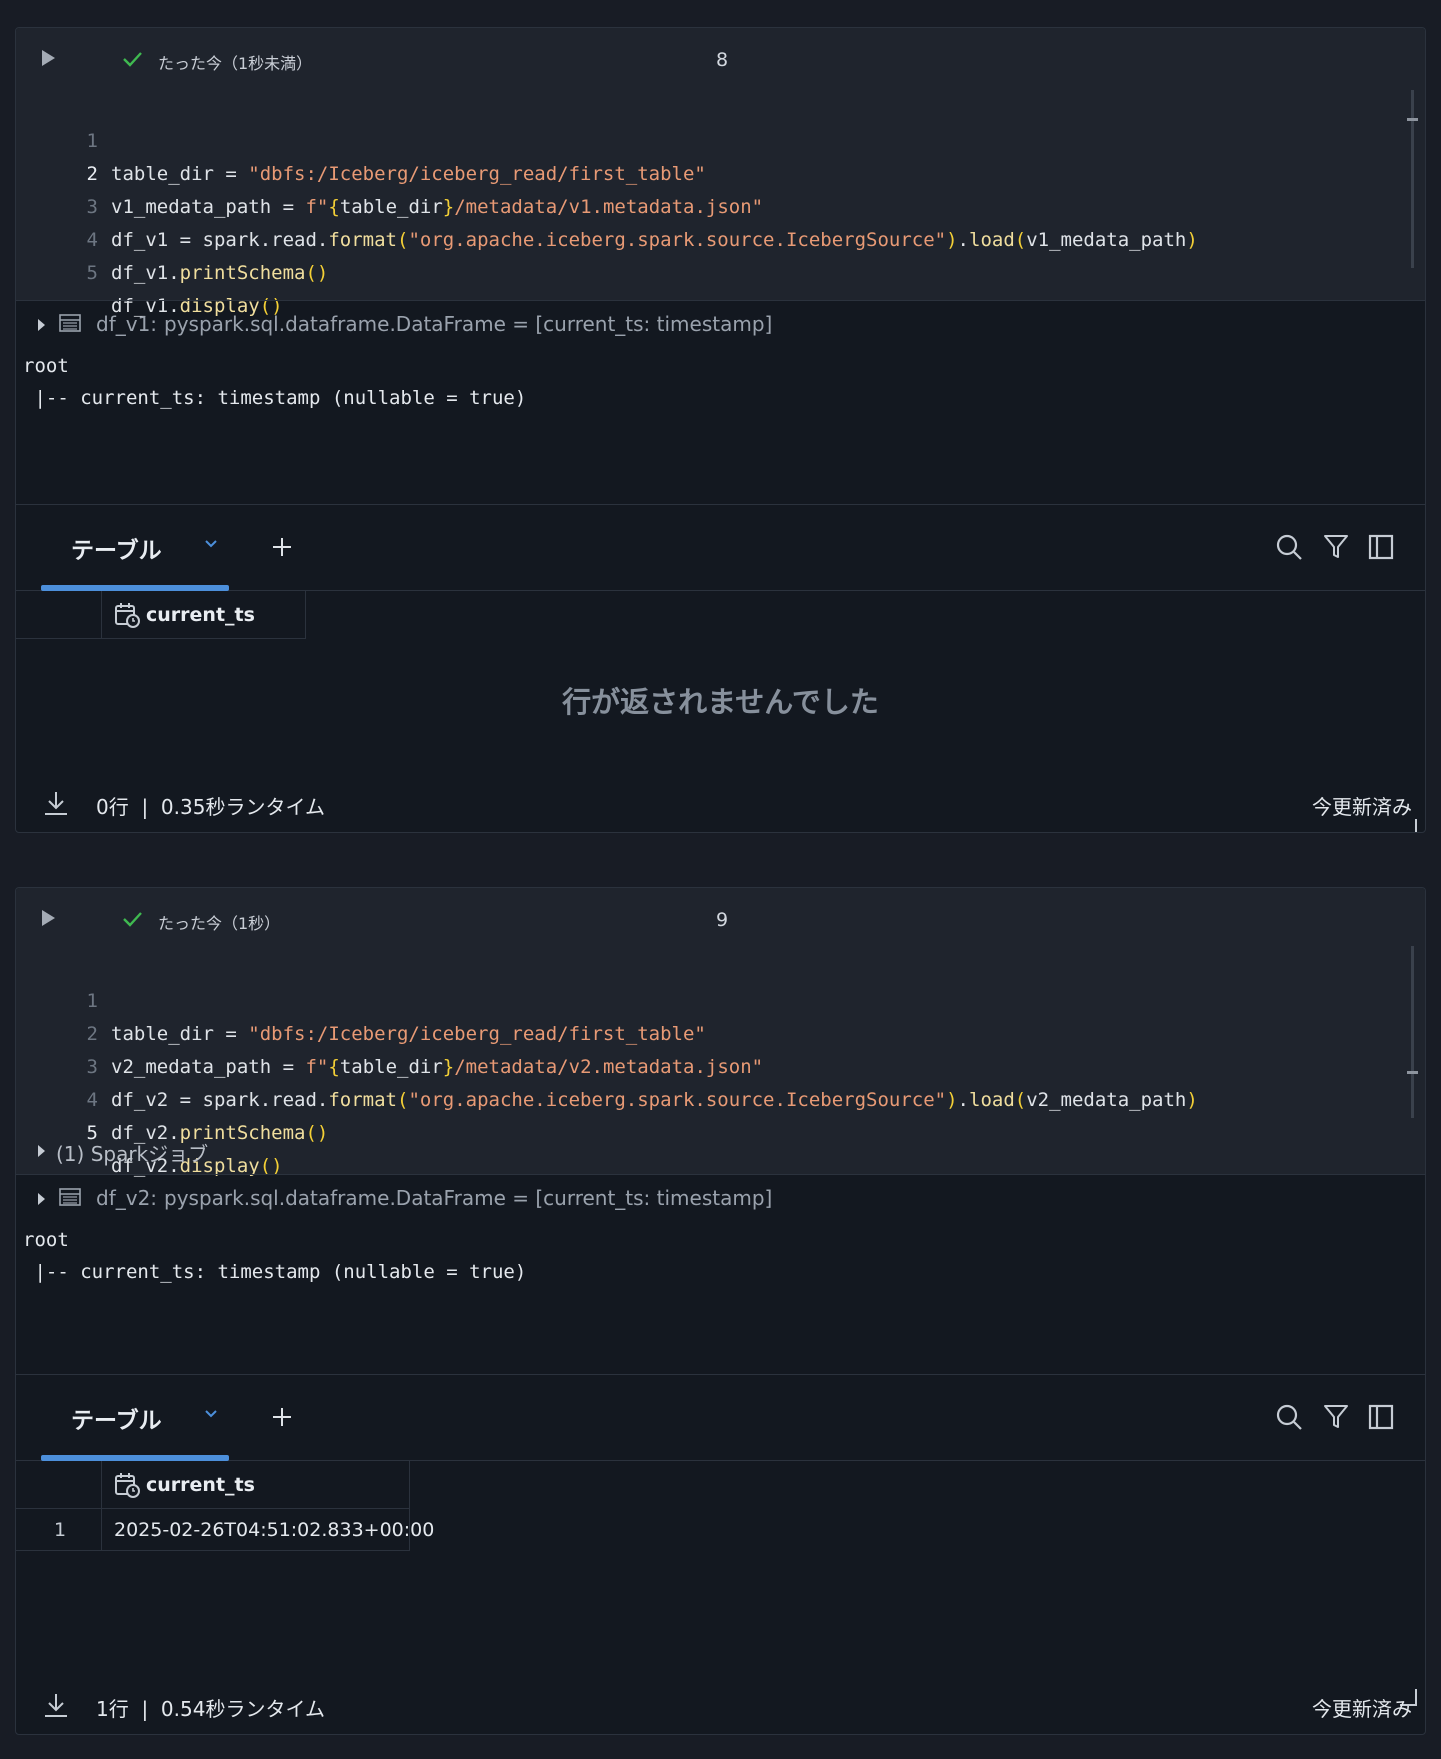  I want to click on row-count: 1行, so click(112, 1709).